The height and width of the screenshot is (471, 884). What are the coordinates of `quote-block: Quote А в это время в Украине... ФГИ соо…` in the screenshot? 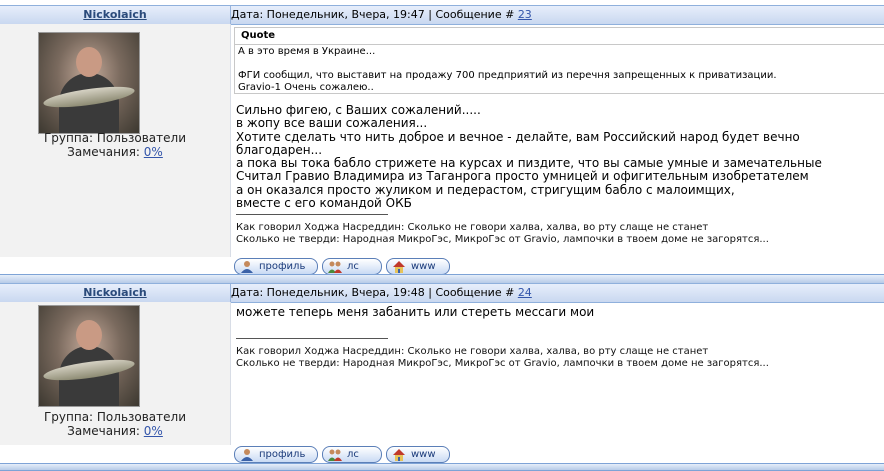 It's located at (559, 60).